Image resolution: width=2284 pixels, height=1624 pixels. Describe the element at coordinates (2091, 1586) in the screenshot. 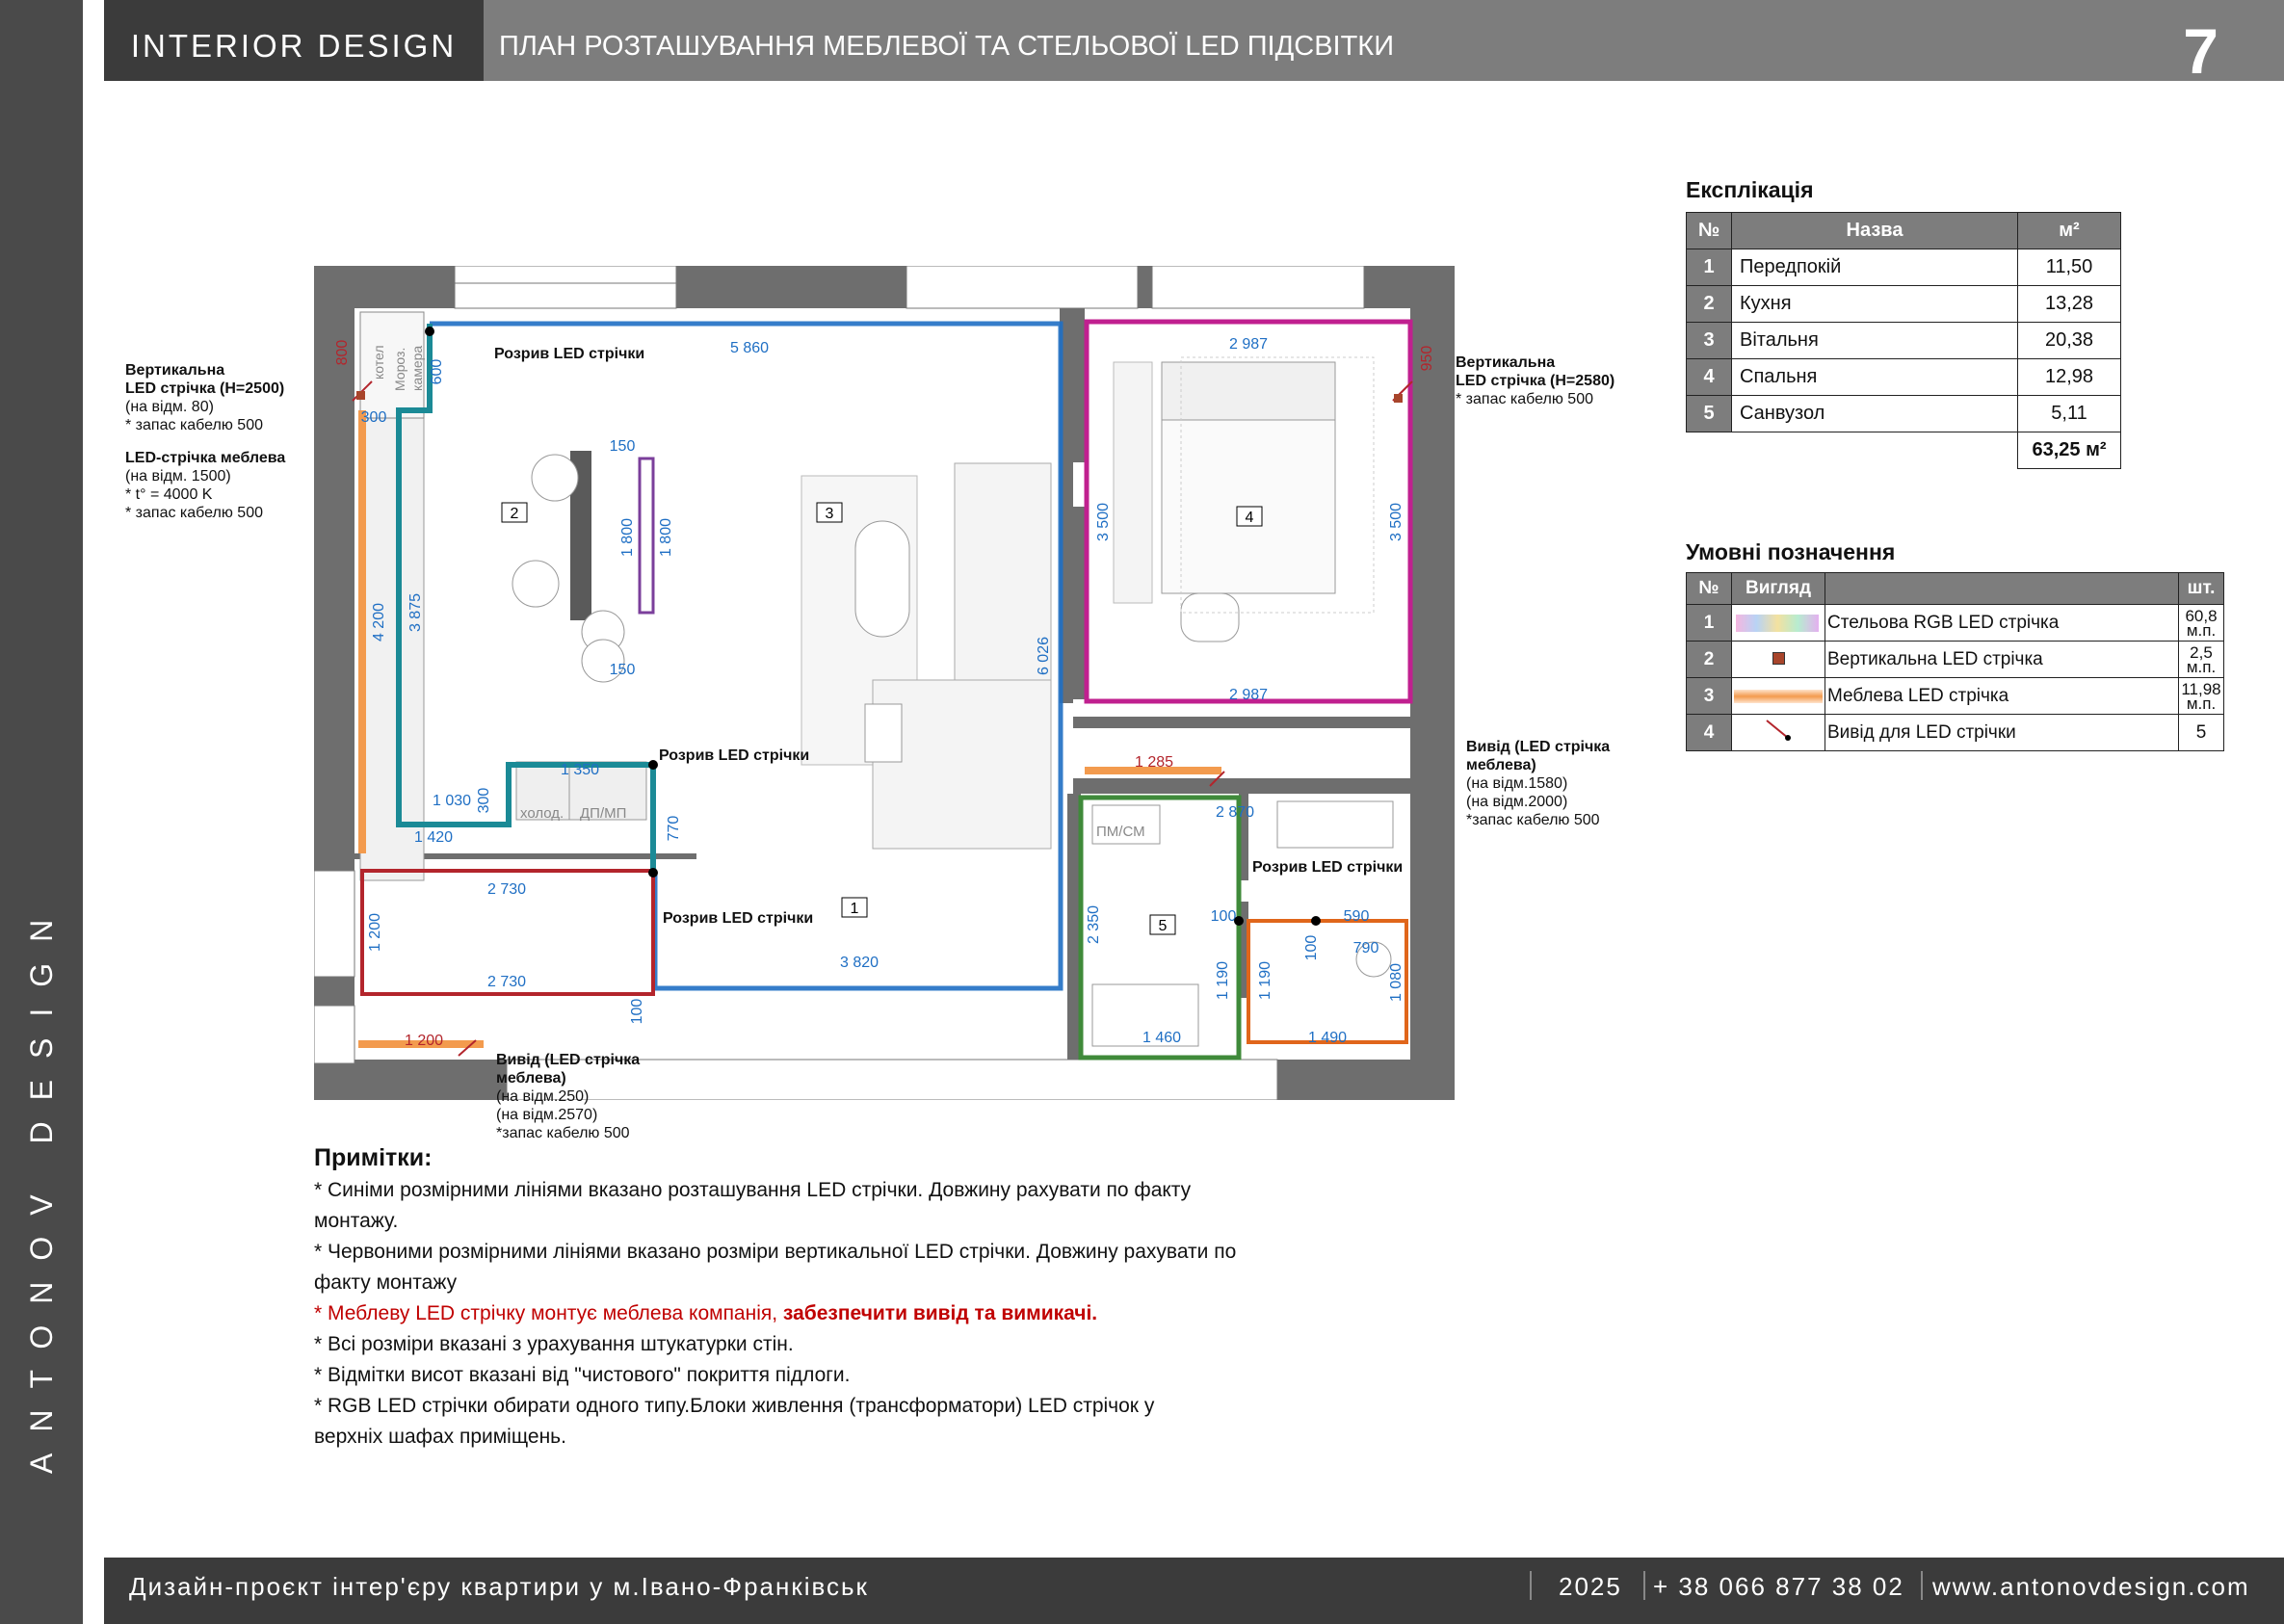

I see `footer-website: www.antonovdesign.com` at that location.